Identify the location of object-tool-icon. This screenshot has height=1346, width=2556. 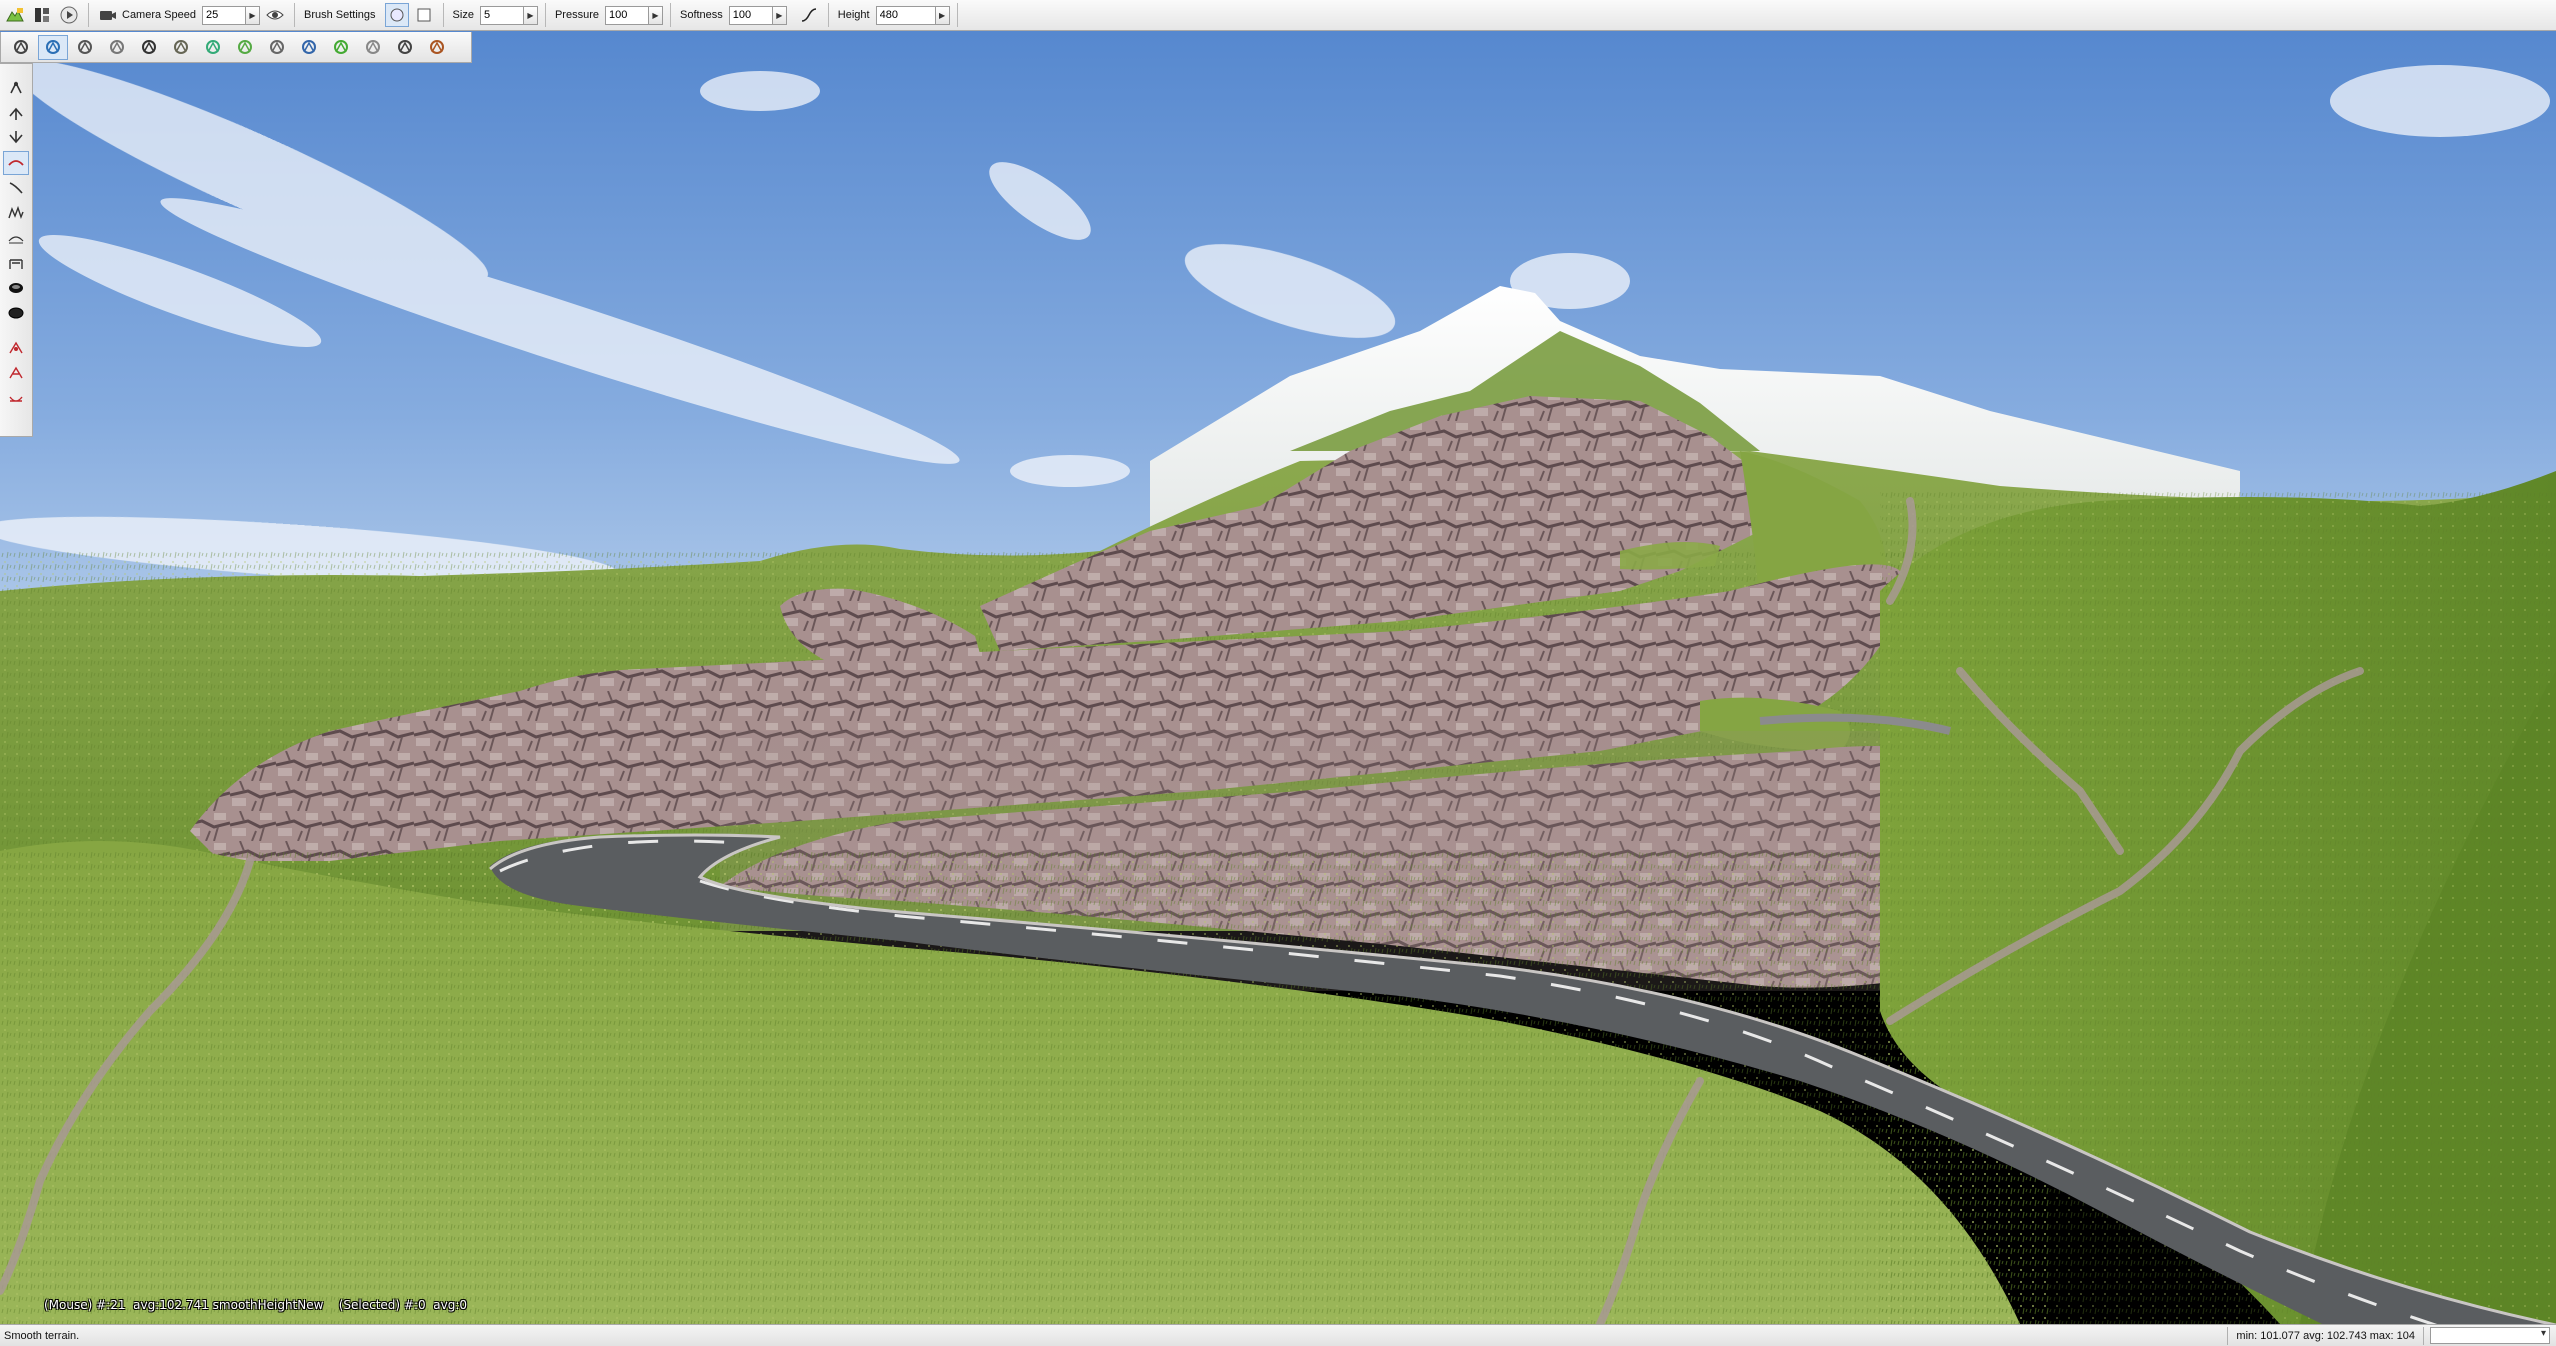
(213, 47).